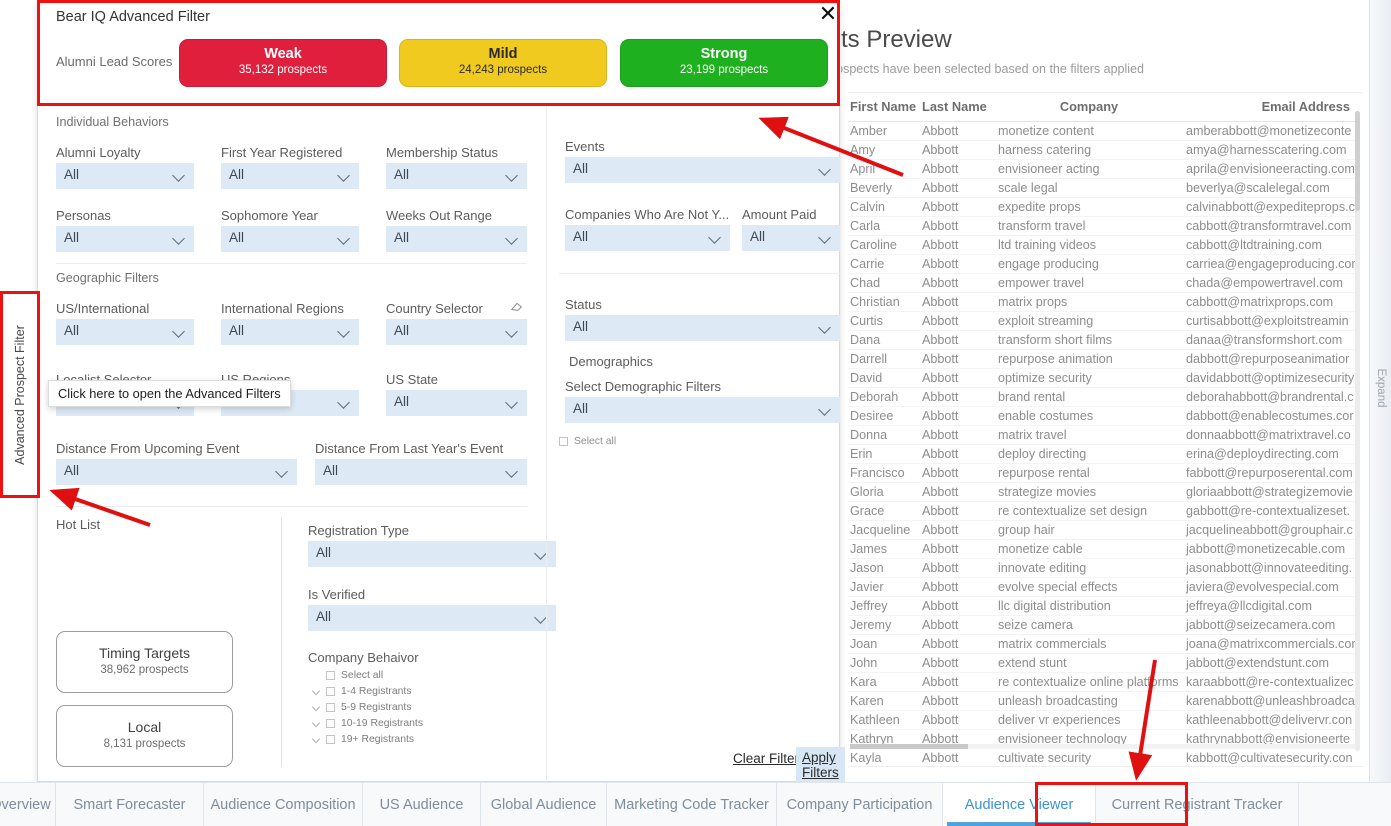 This screenshot has width=1391, height=826. I want to click on slicer-amount-paid: All, so click(791, 238).